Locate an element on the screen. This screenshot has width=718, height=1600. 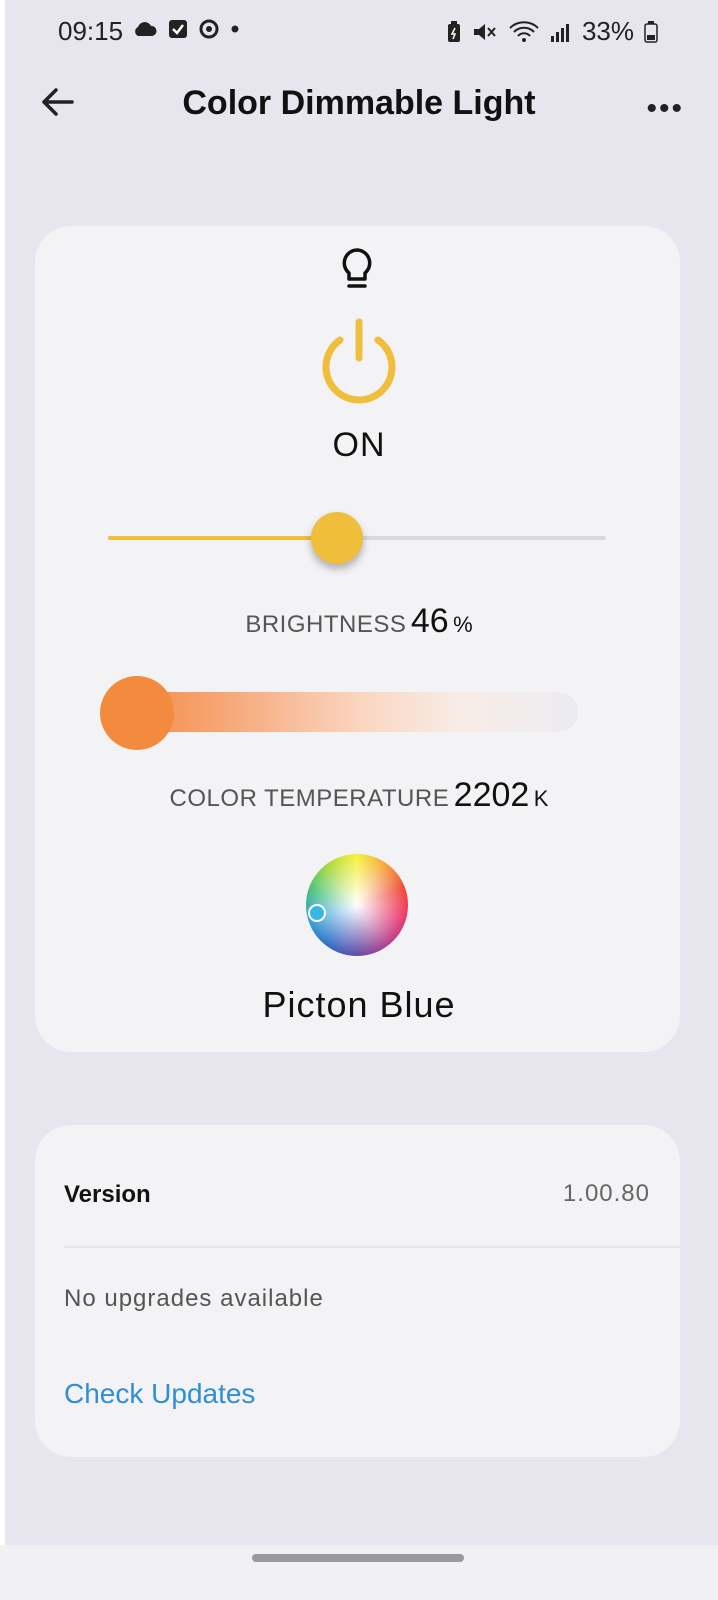
color-temperature-unit: K is located at coordinates (541, 798).